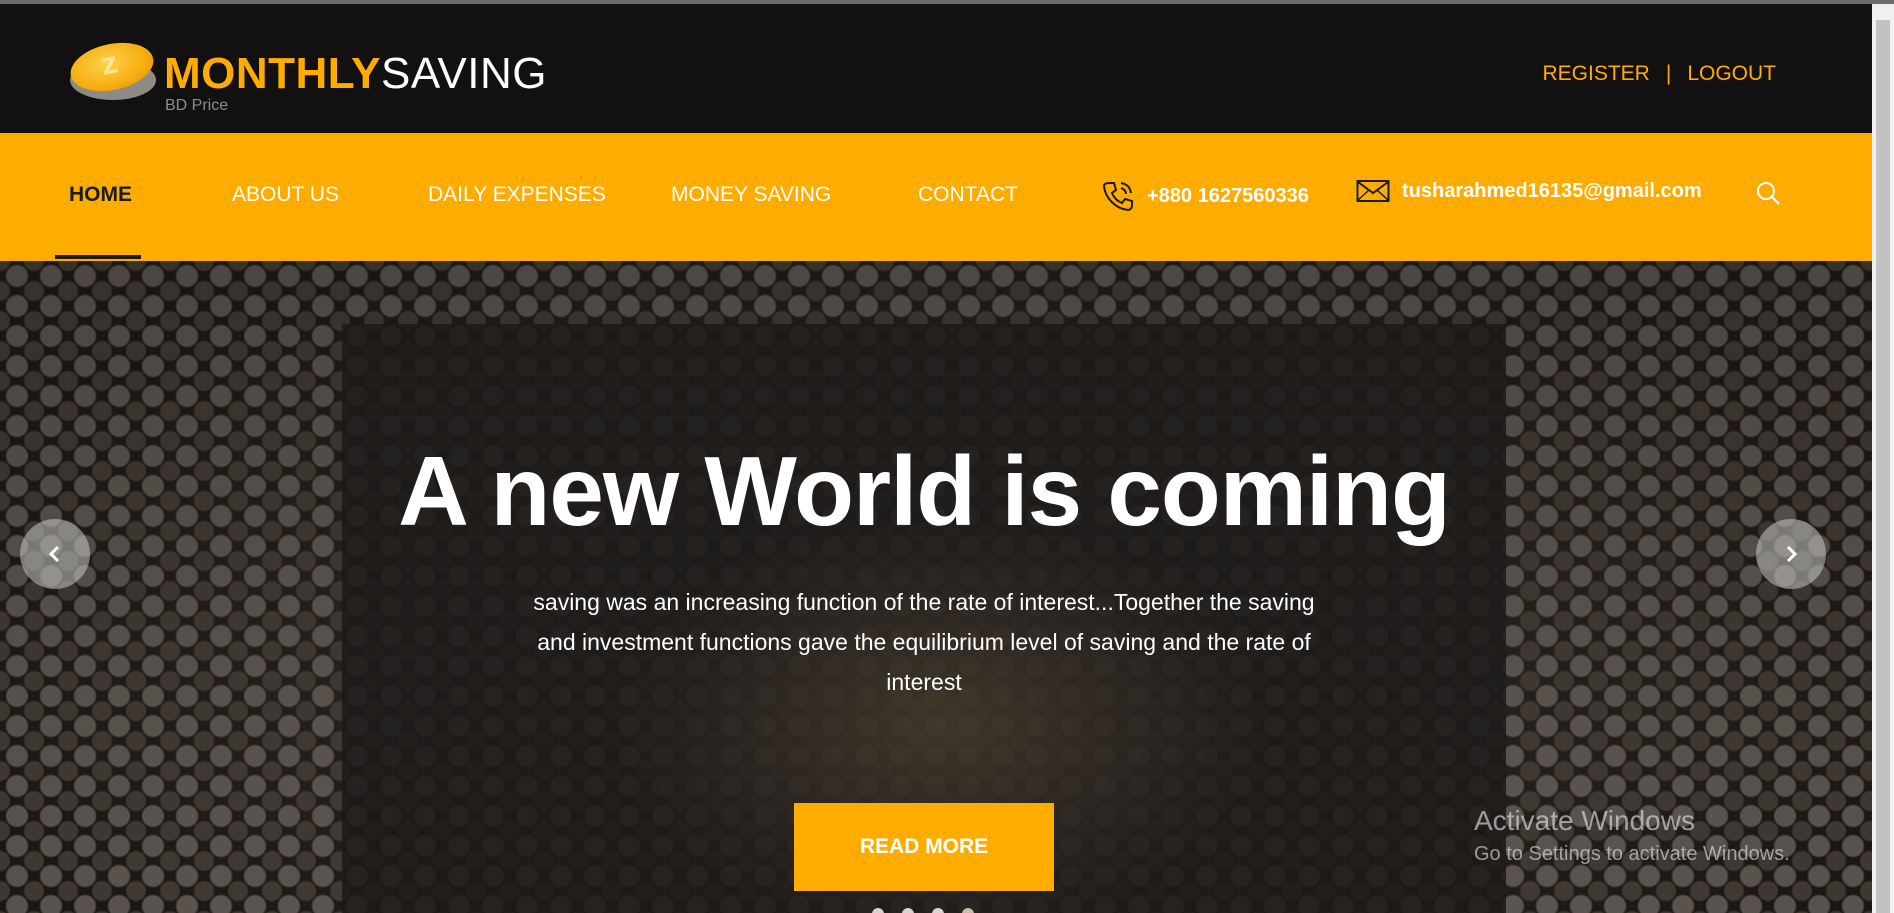  I want to click on nav-item-daily-expenses: DAILY EXPENSES, so click(517, 195).